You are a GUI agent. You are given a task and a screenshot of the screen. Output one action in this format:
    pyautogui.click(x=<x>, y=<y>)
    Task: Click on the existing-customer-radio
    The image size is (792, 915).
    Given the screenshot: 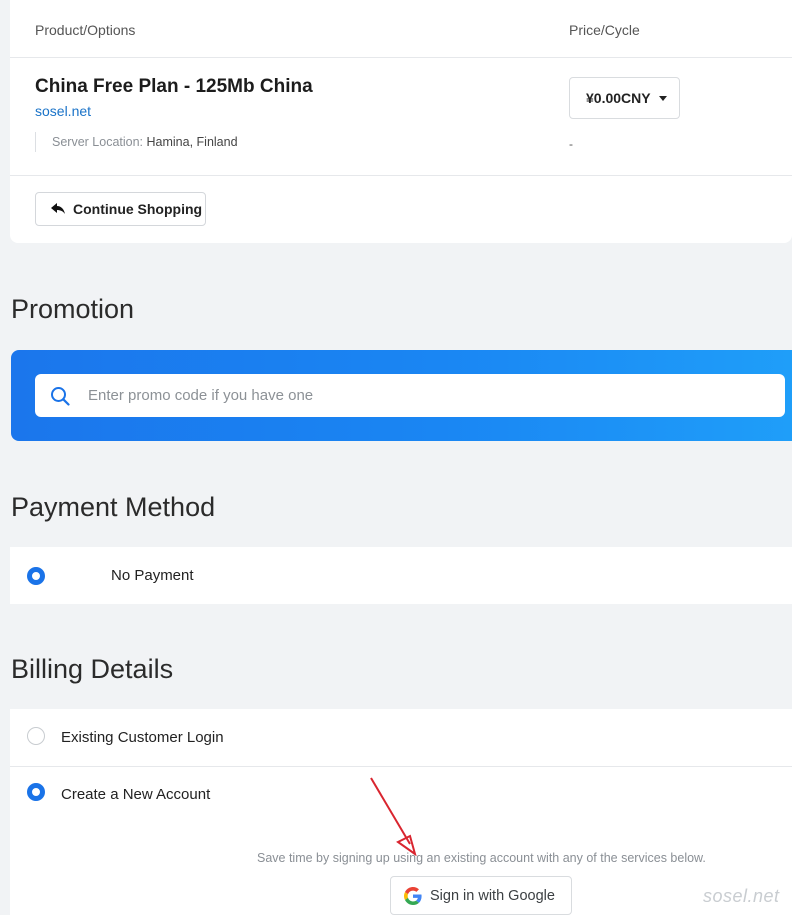 What is the action you would take?
    pyautogui.click(x=36, y=736)
    